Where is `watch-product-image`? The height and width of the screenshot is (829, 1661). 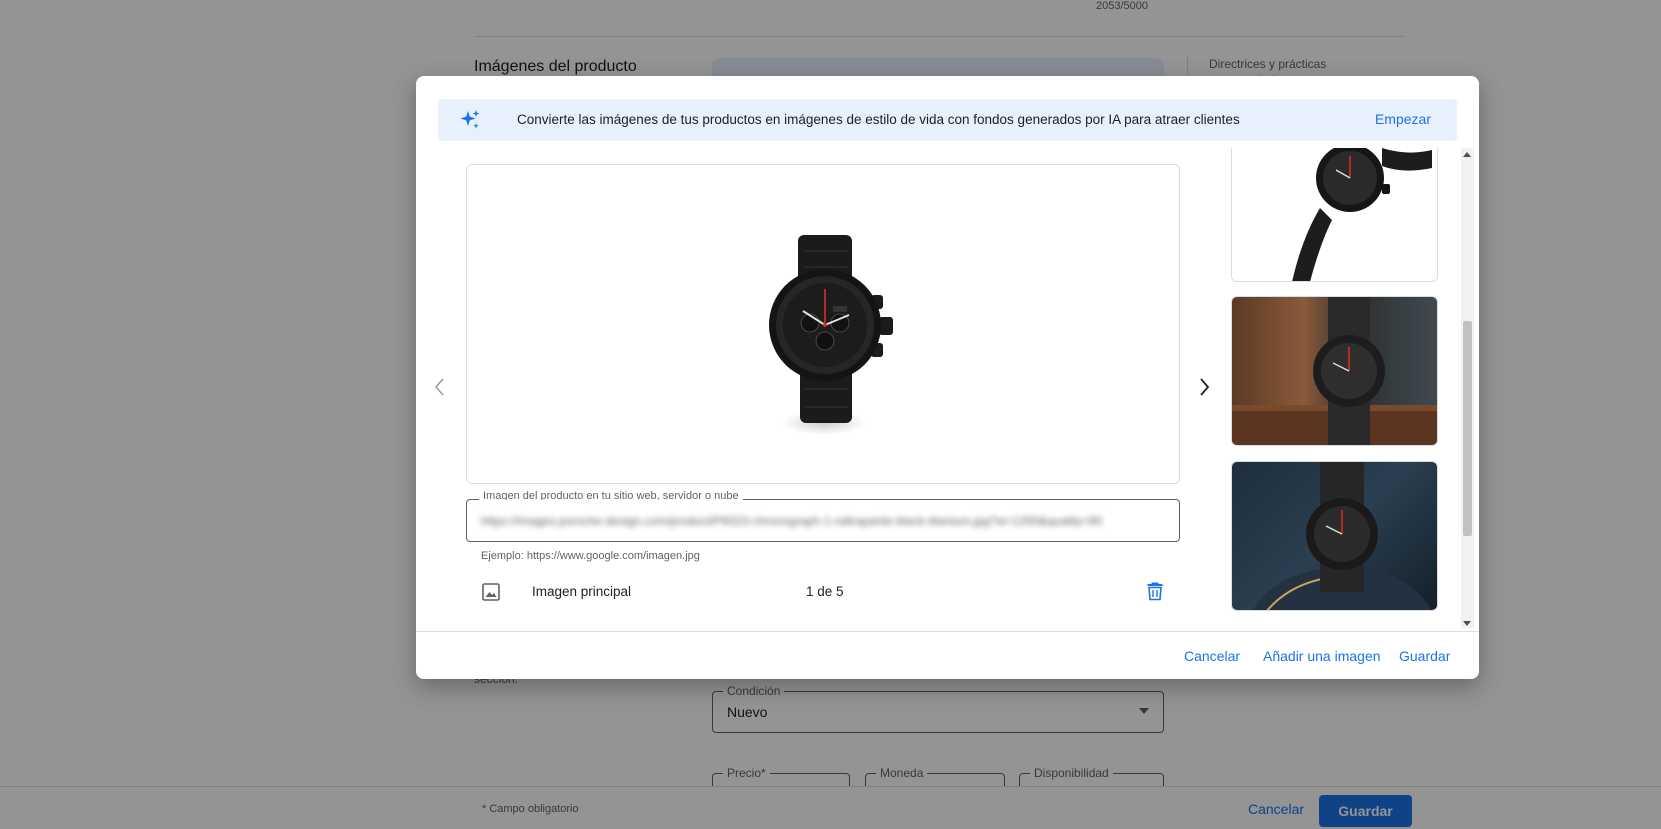 watch-product-image is located at coordinates (831, 335).